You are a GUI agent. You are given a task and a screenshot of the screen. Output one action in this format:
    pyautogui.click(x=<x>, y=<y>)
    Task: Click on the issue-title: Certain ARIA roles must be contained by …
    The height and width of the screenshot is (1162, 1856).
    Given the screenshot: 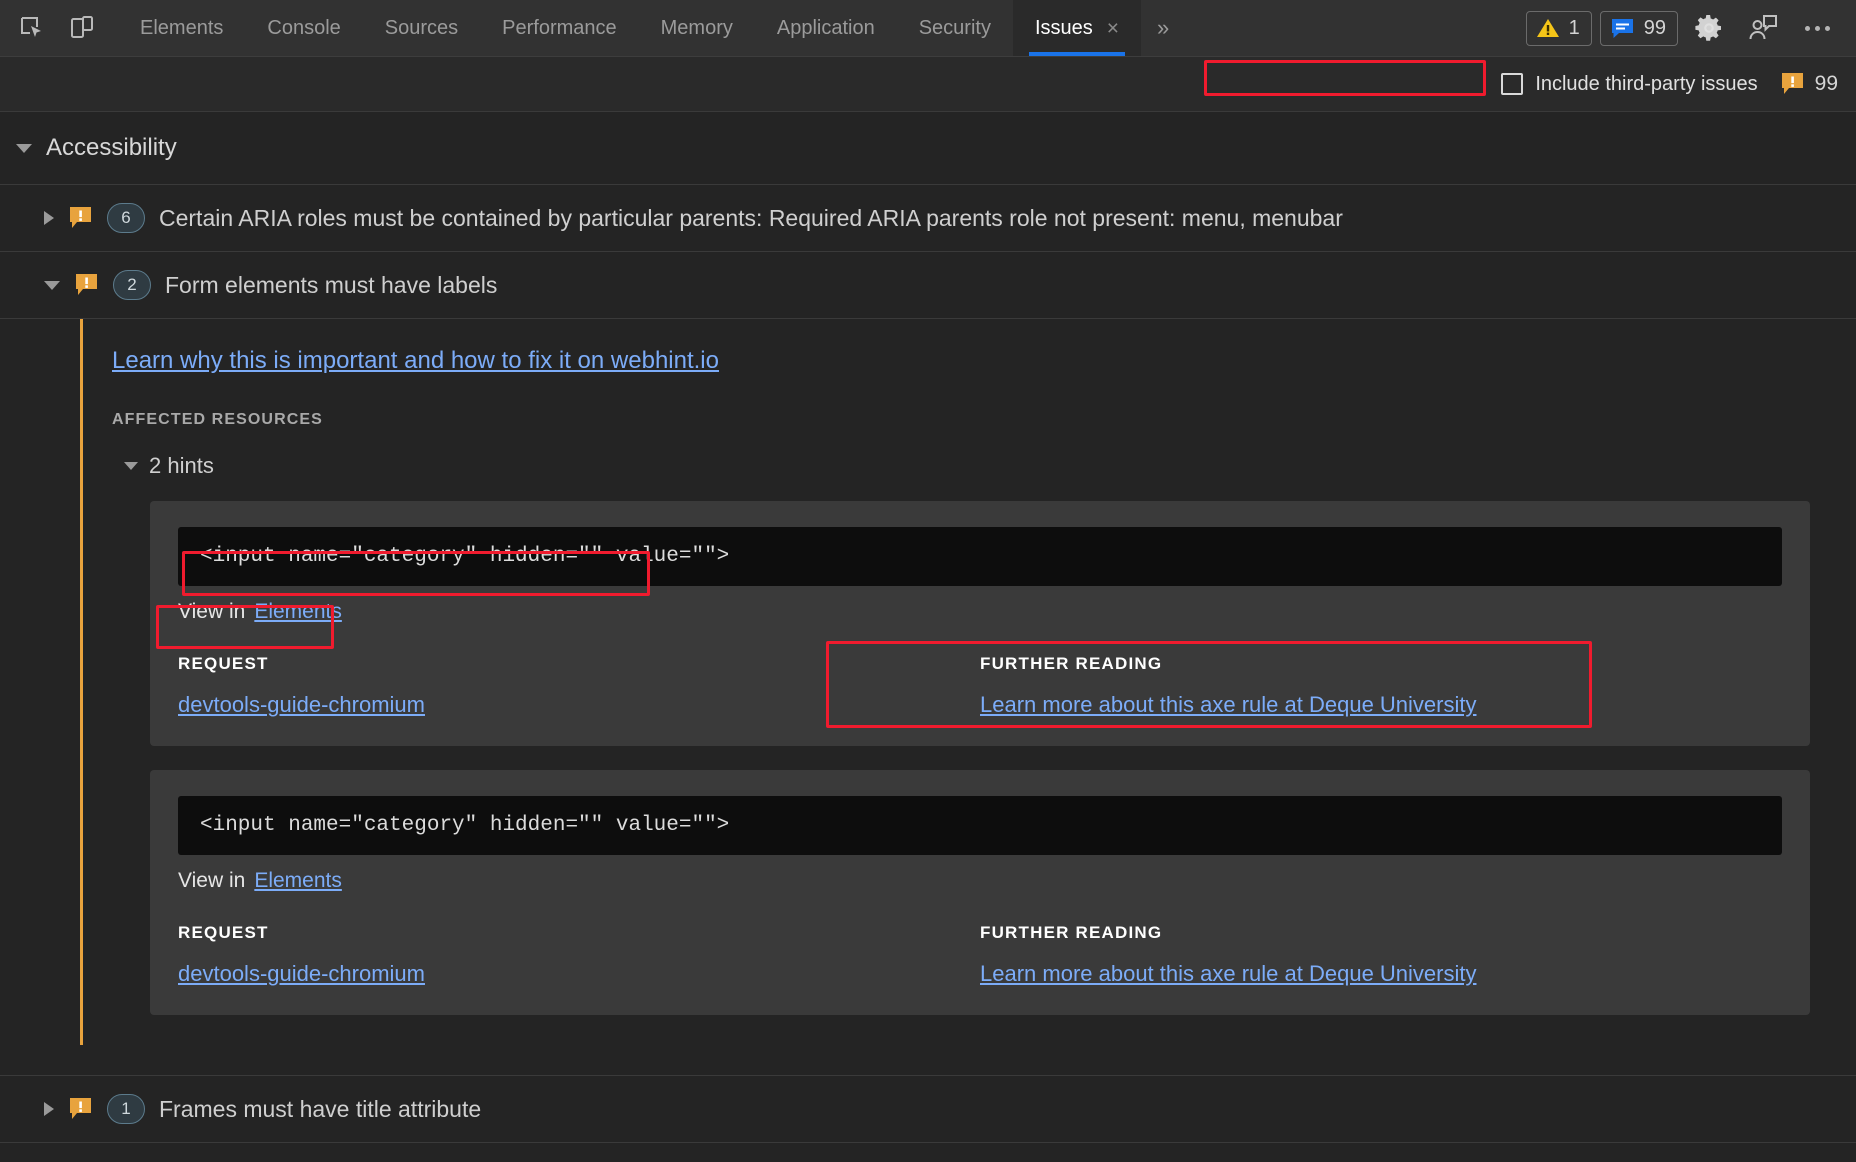 What is the action you would take?
    pyautogui.click(x=751, y=217)
    